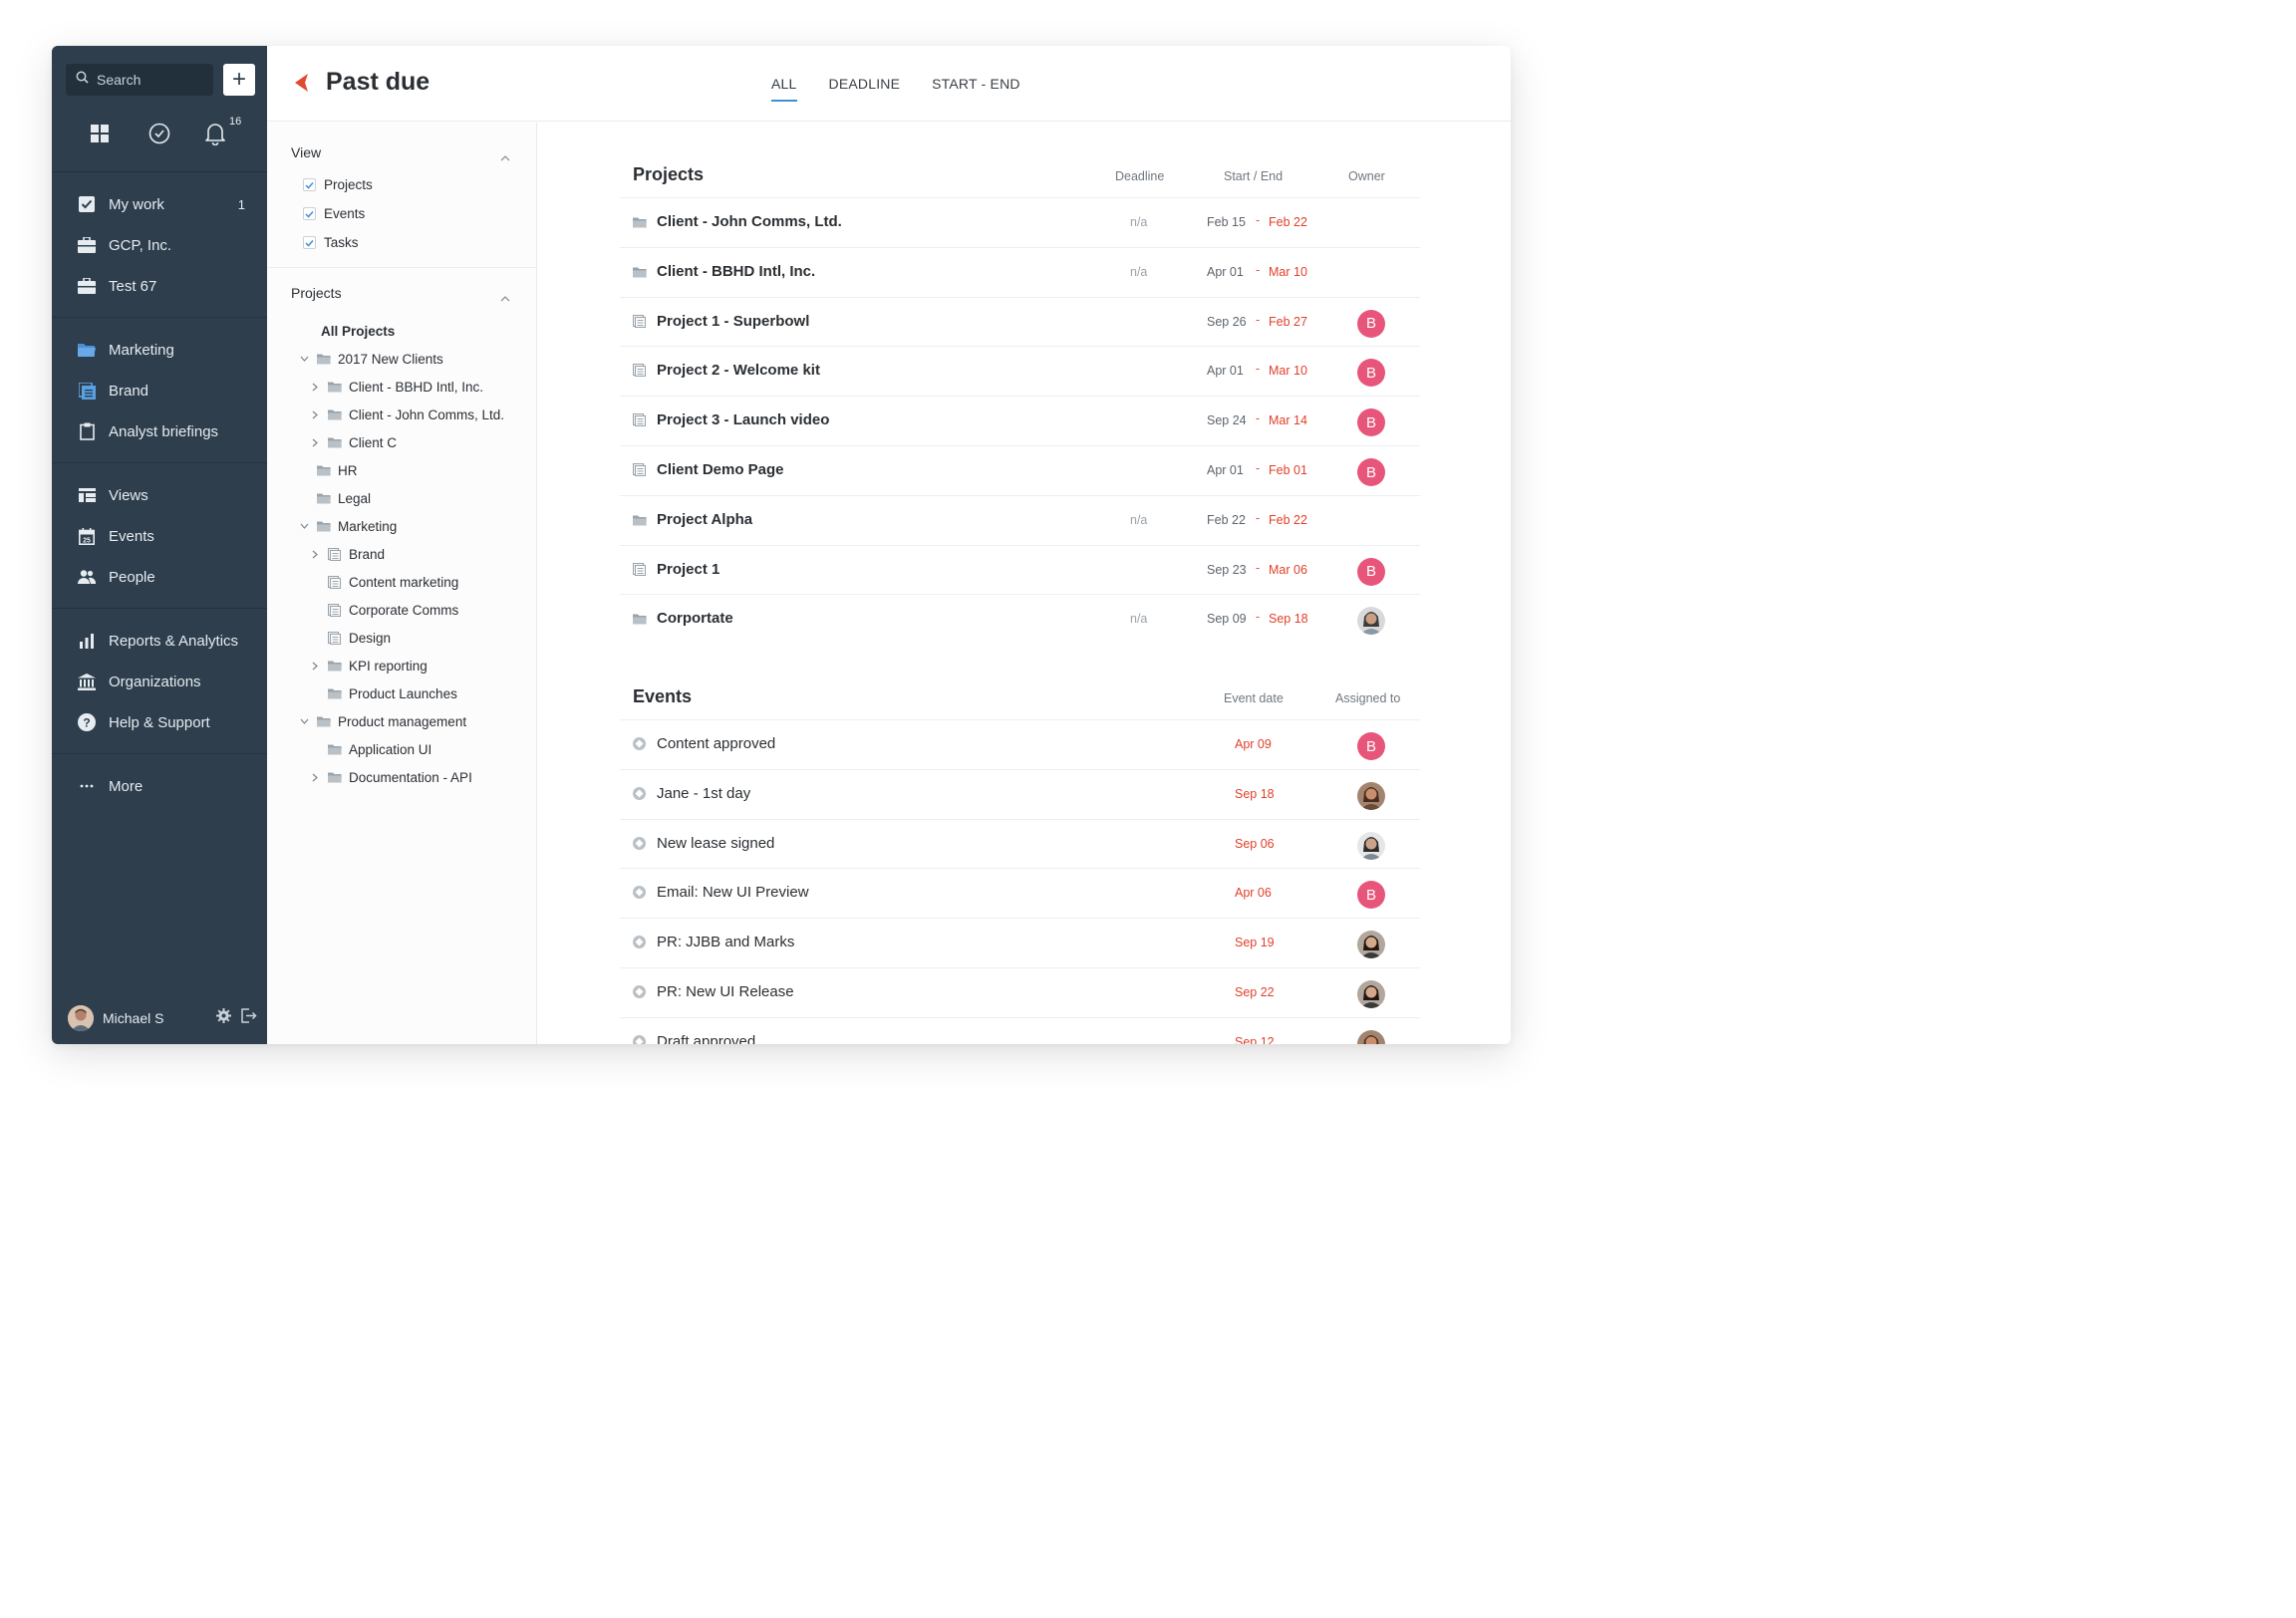 The height and width of the screenshot is (1618, 2296). Describe the element at coordinates (383, 582) in the screenshot. I see `tree-item: Content marketing` at that location.